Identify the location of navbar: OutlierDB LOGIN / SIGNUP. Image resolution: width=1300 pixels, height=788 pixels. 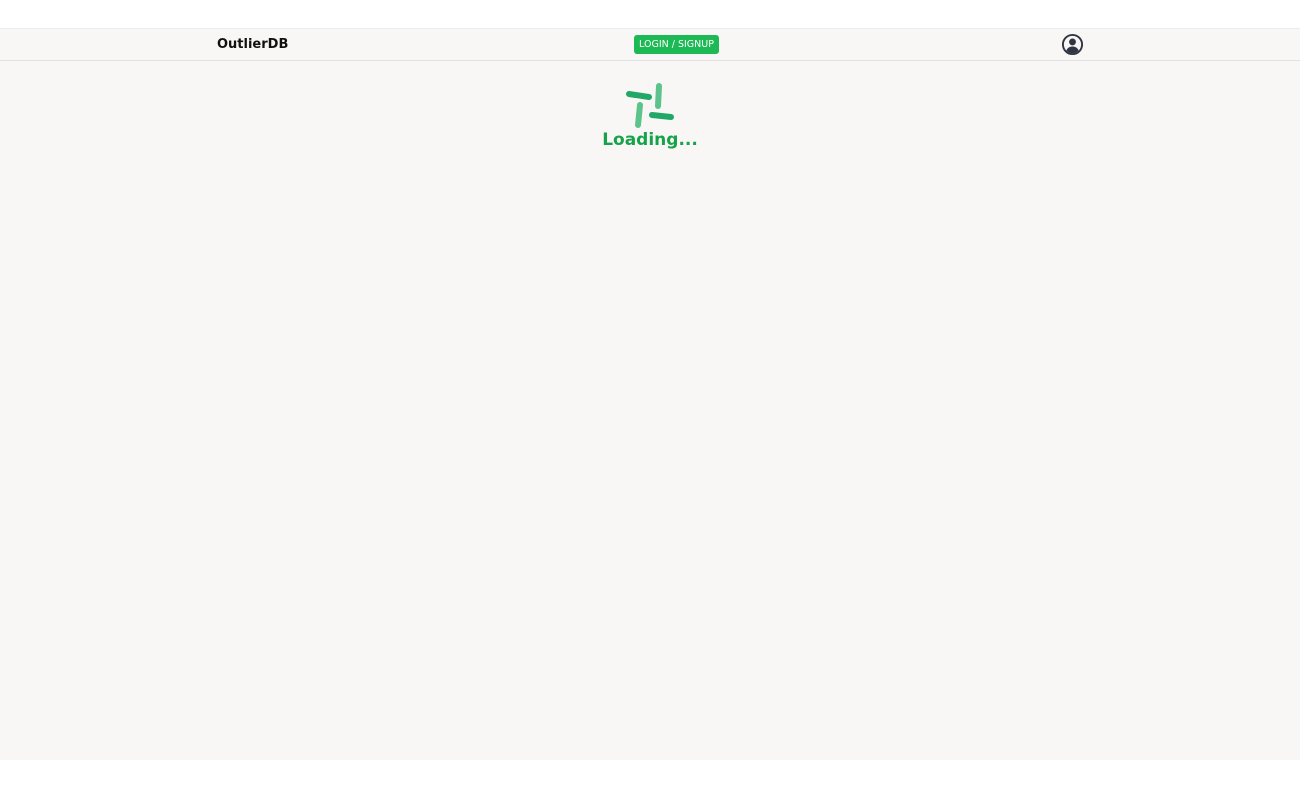
(650, 45).